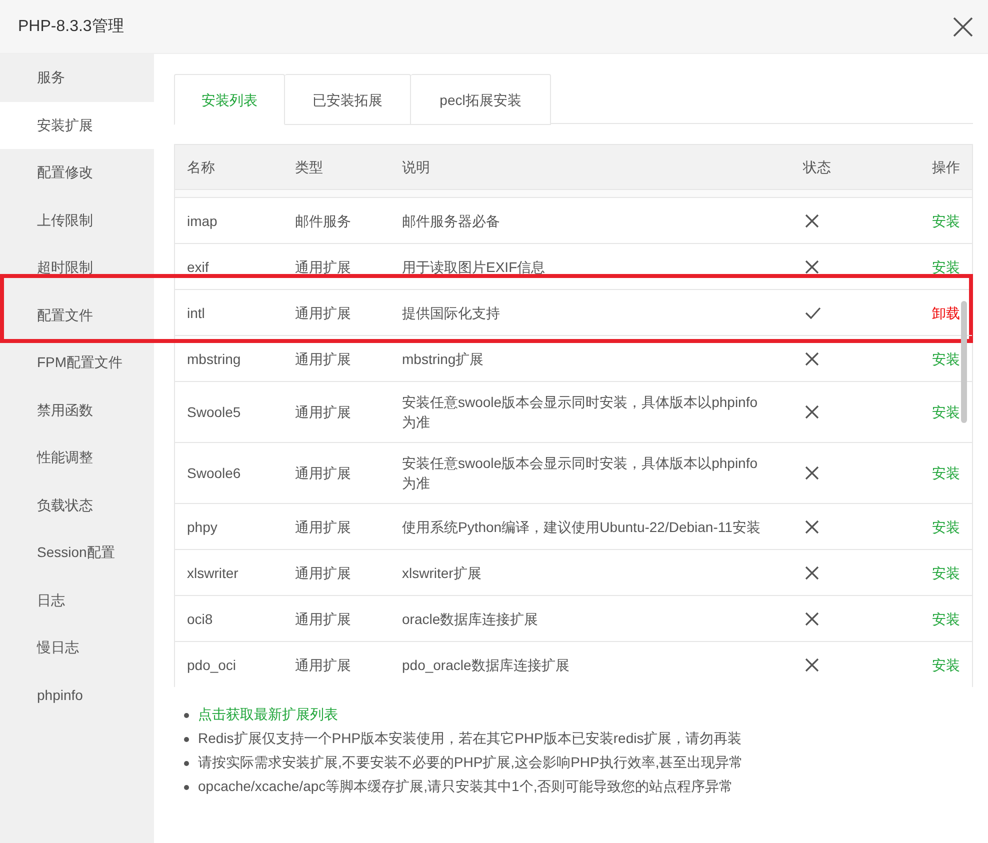 This screenshot has height=843, width=988. What do you see at coordinates (77, 552) in the screenshot?
I see `sidebar-item: Session配置` at bounding box center [77, 552].